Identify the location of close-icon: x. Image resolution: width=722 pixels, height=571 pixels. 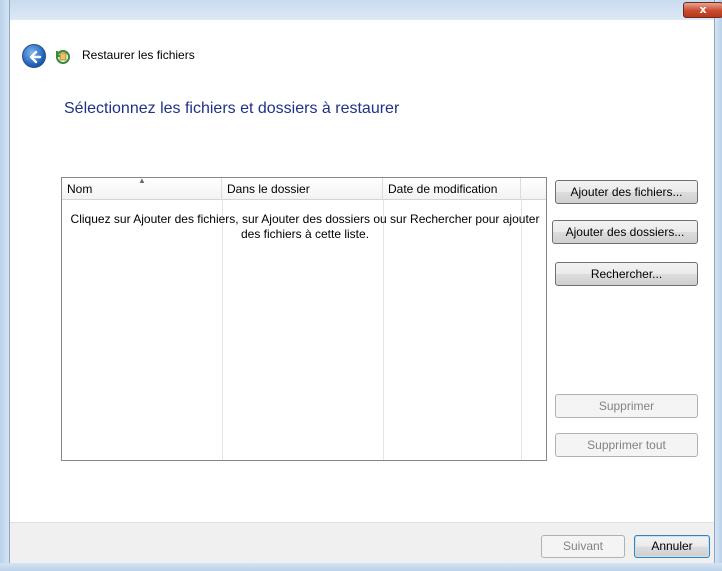
(703, 9).